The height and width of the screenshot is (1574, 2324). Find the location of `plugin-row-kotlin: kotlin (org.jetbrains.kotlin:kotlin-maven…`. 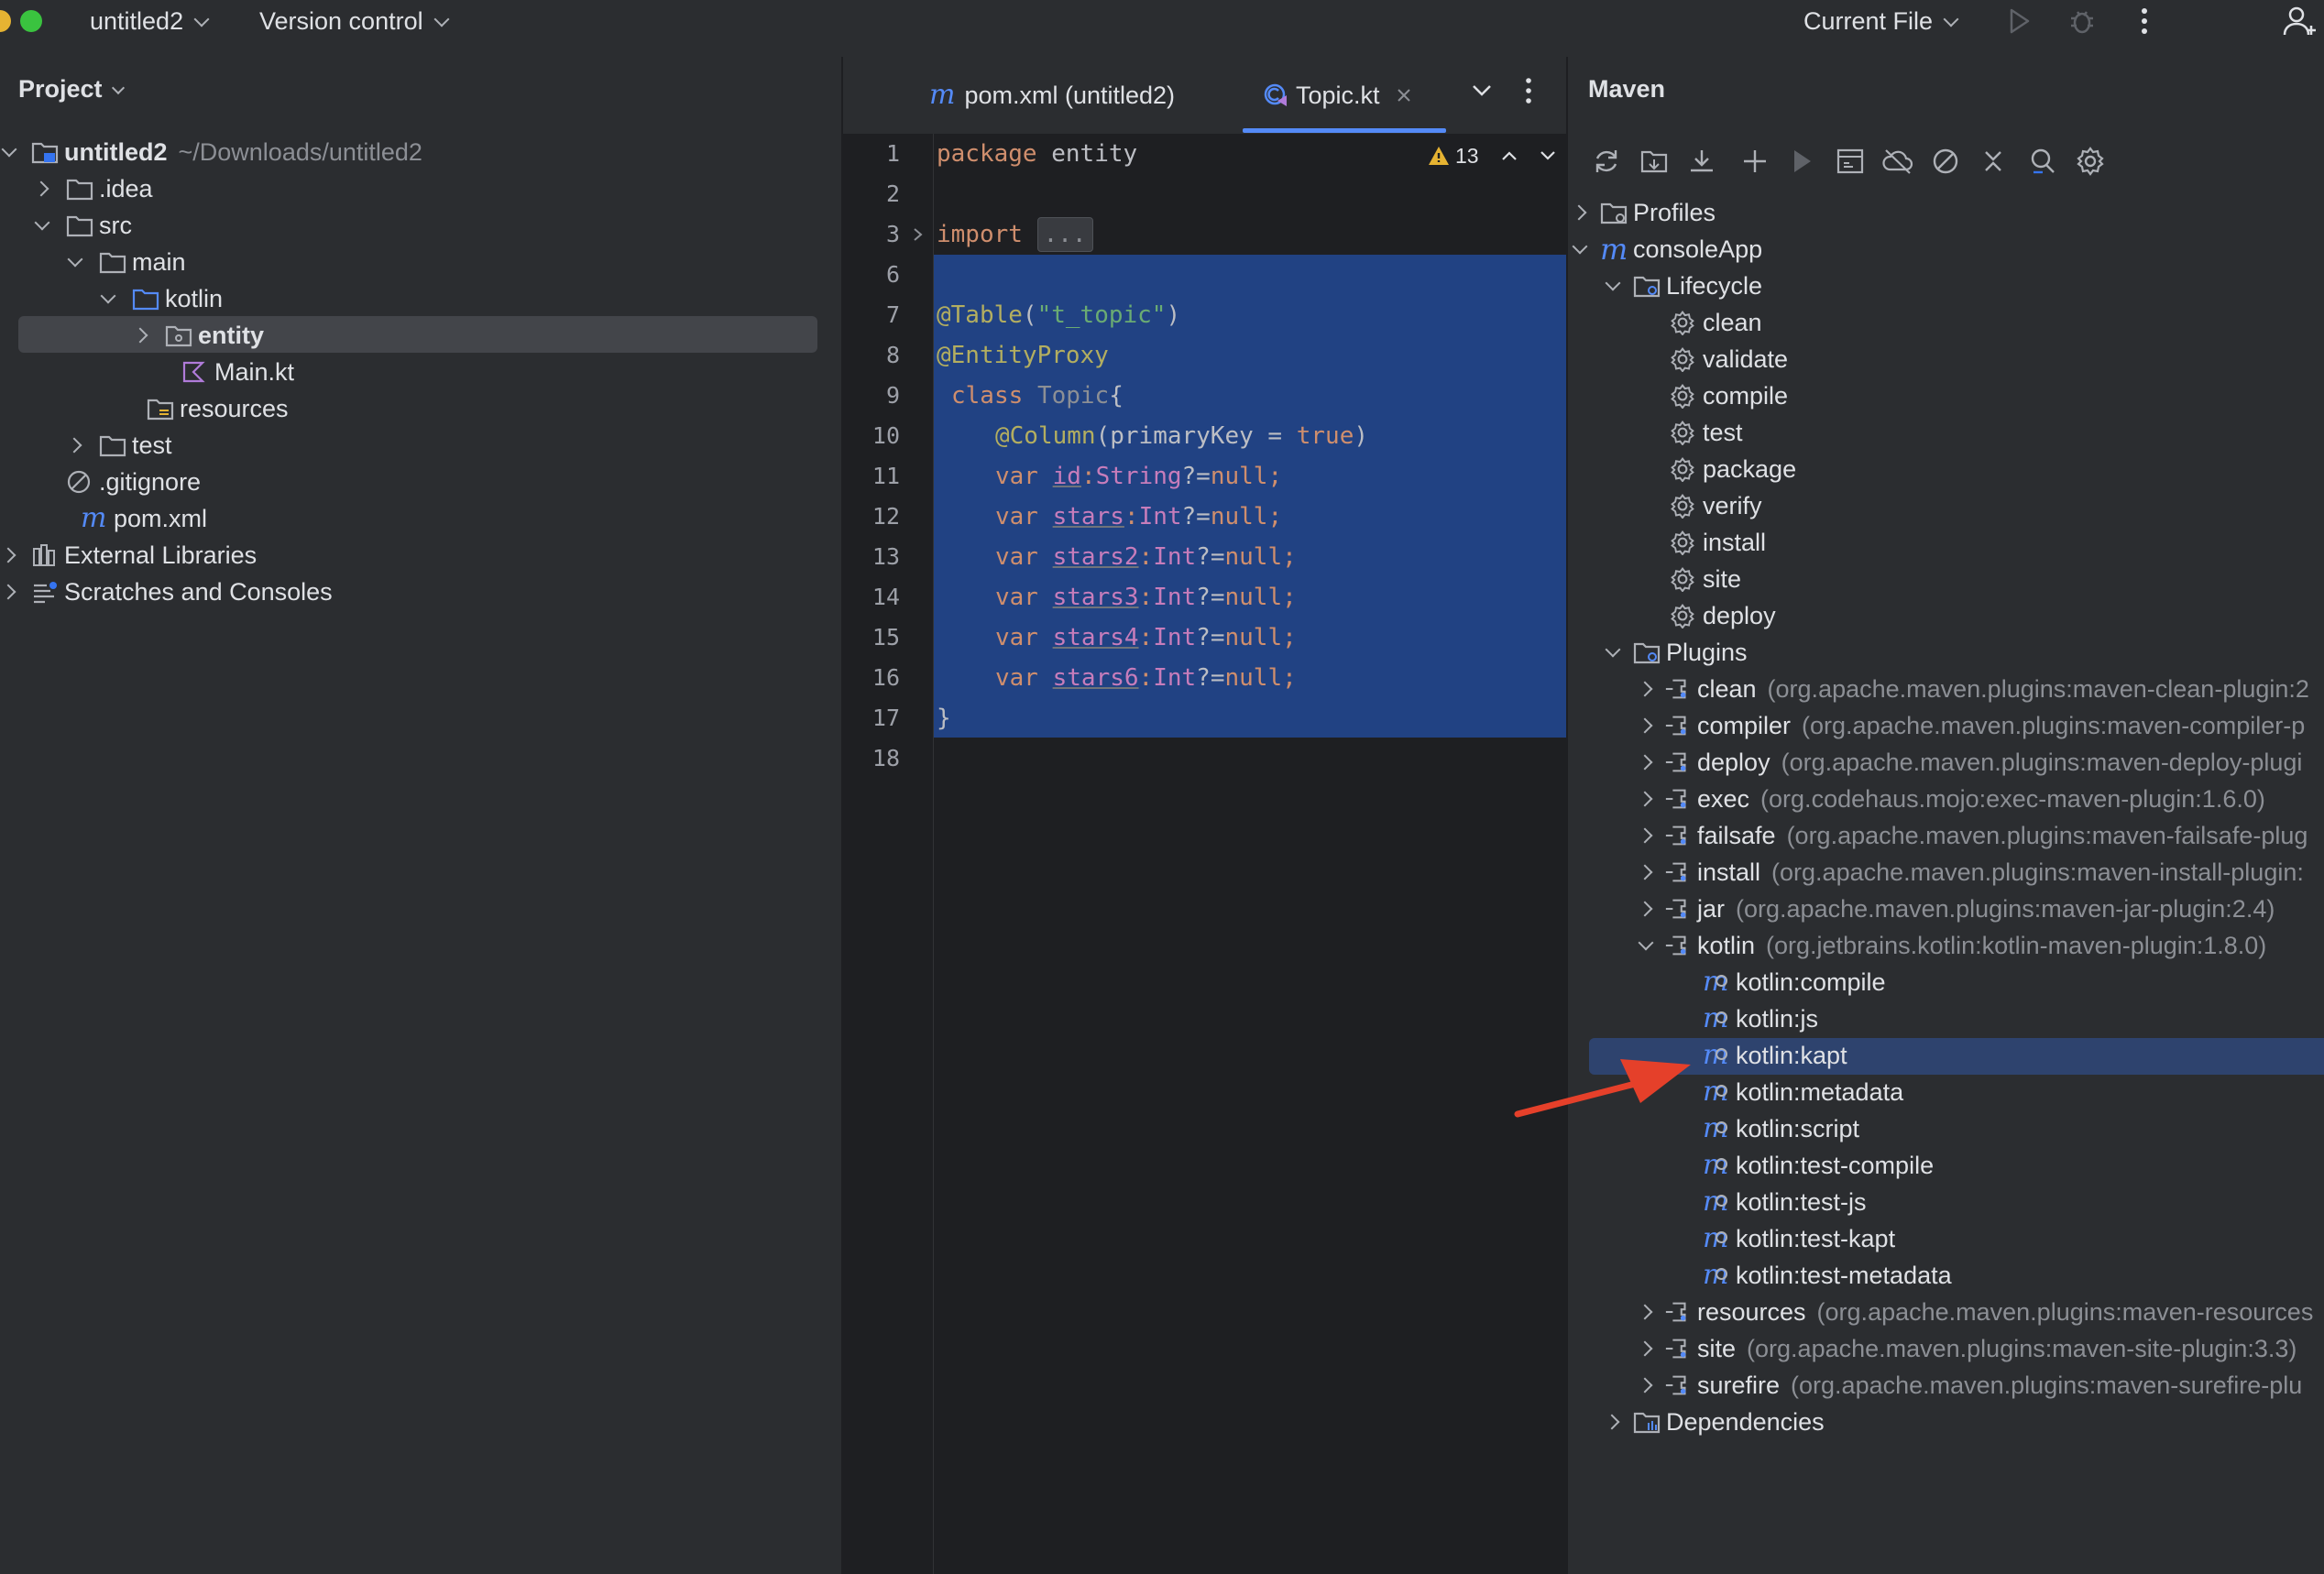

plugin-row-kotlin: kotlin (org.jetbrains.kotlin:kotlin-maven… is located at coordinates (1952, 945).